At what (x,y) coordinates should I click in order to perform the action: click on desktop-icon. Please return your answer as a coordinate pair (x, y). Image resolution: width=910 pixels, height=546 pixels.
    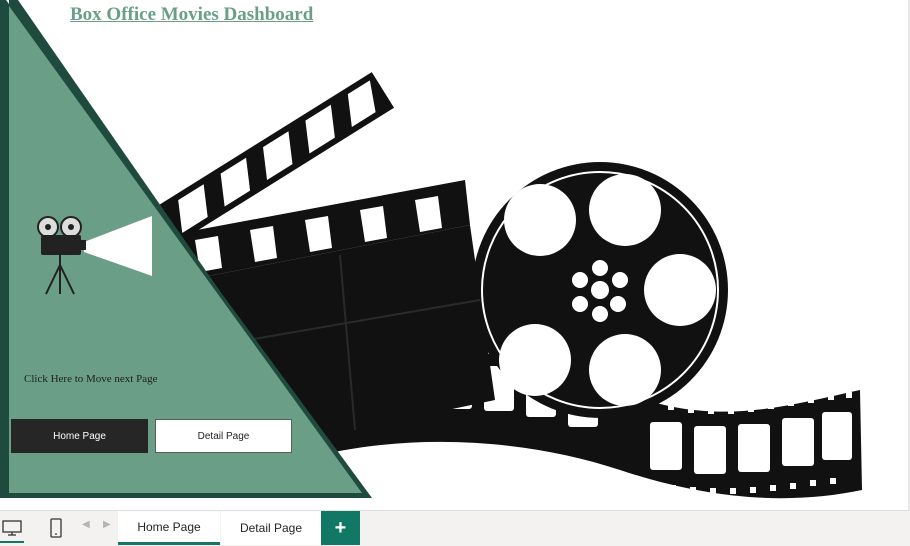
    Looking at the image, I should click on (12, 529).